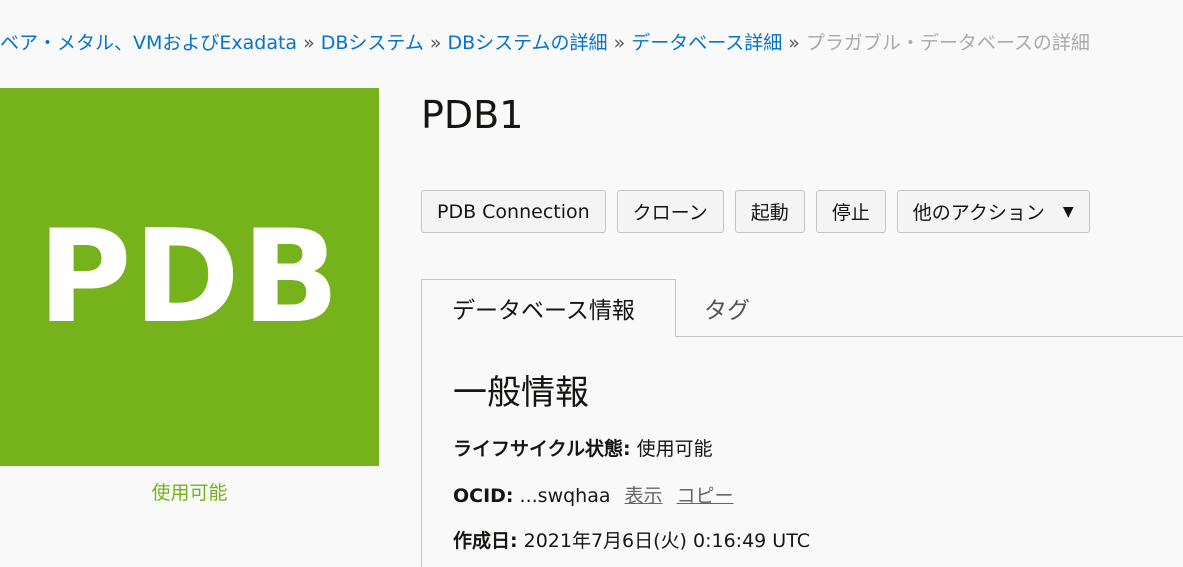 The image size is (1183, 567). What do you see at coordinates (421, 451) in the screenshot?
I see `panel-border` at bounding box center [421, 451].